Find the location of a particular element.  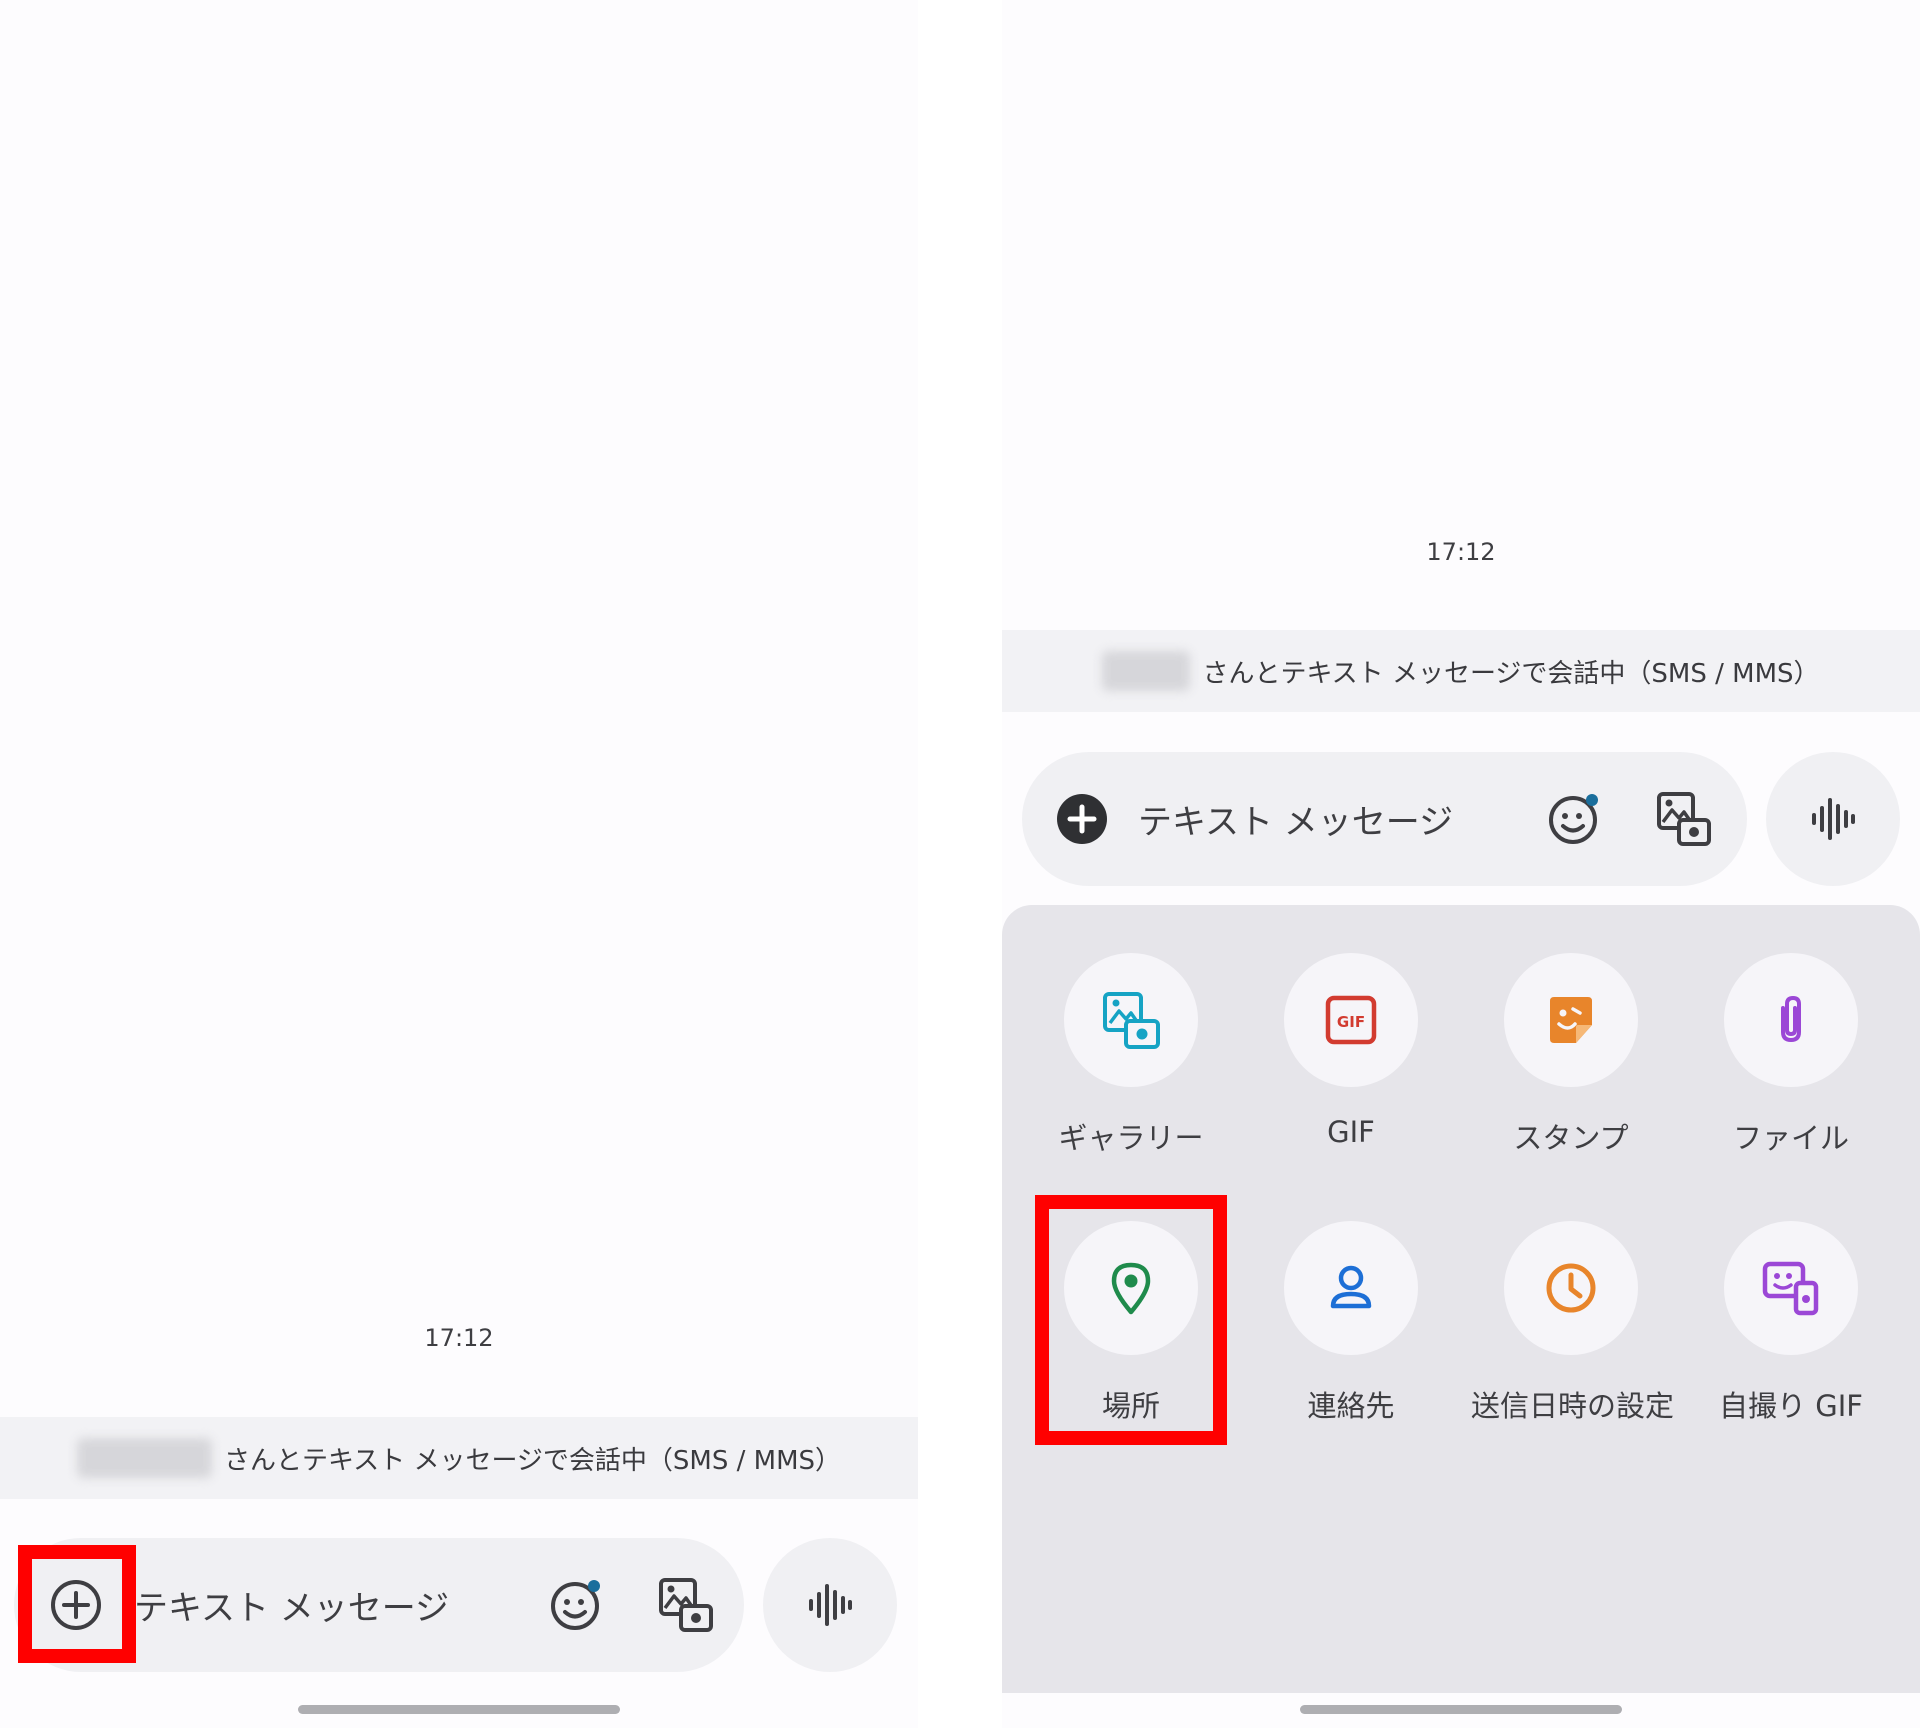

attach-gallery-button: ギャラリー is located at coordinates (1131, 1055).